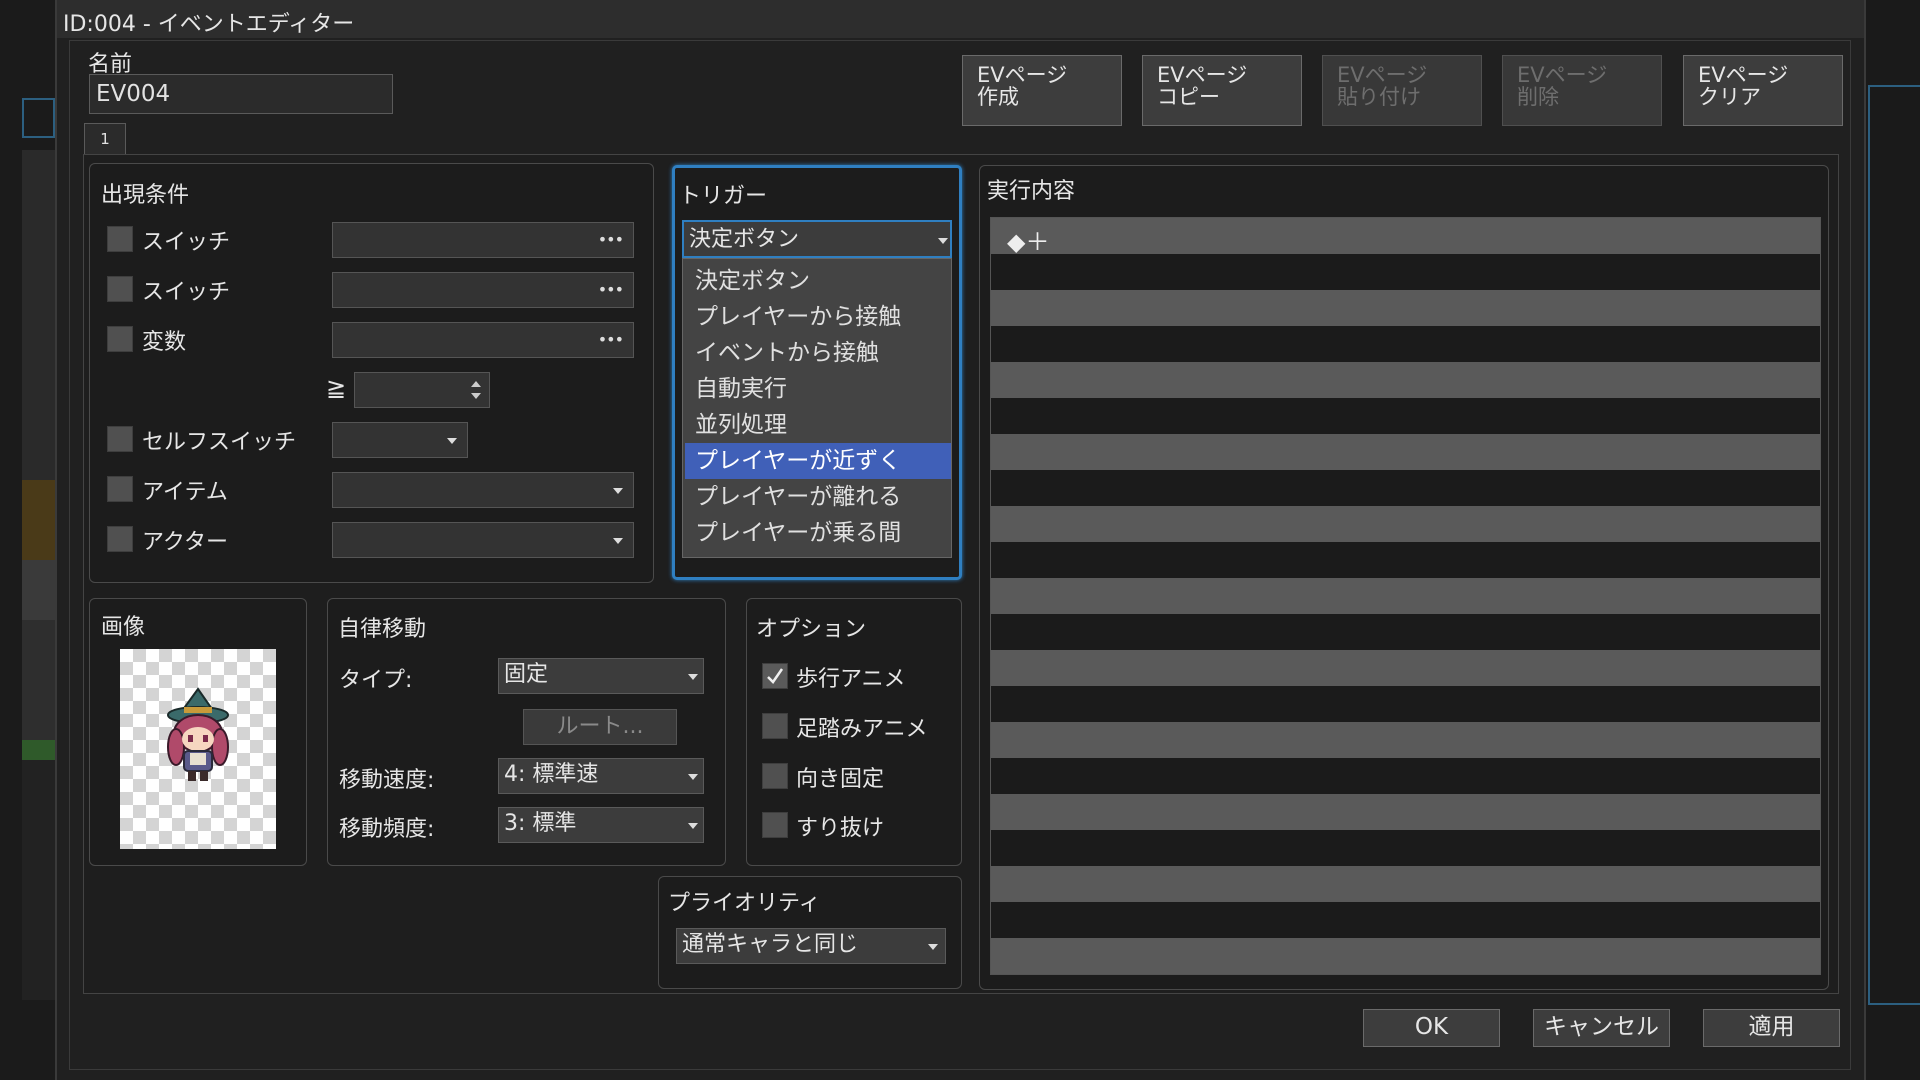 The height and width of the screenshot is (1080, 1920). Describe the element at coordinates (693, 826) in the screenshot. I see `movement-freq-chevron-down-icon` at that location.